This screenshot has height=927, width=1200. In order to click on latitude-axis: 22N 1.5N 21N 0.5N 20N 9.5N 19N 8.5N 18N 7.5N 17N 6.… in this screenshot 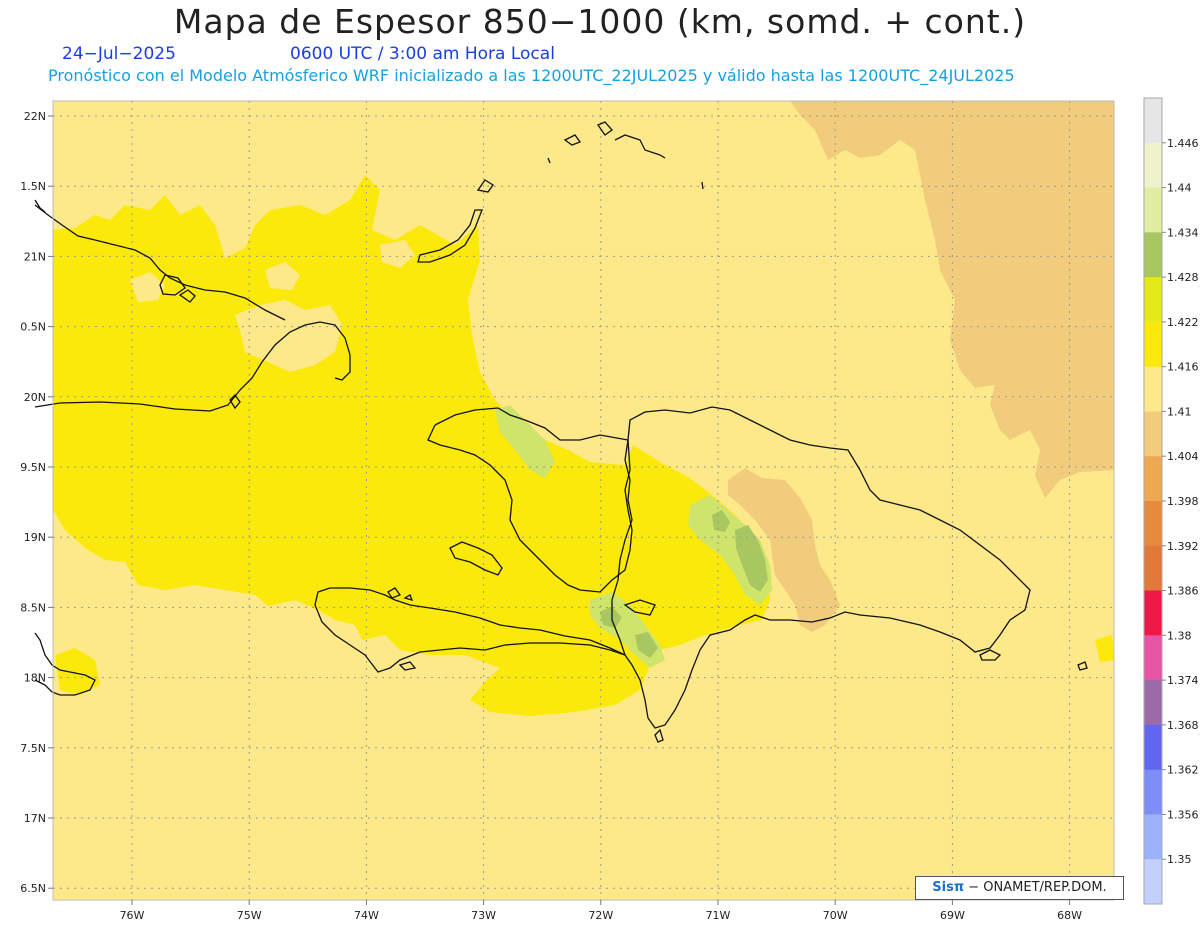, I will do `click(36, 502)`.